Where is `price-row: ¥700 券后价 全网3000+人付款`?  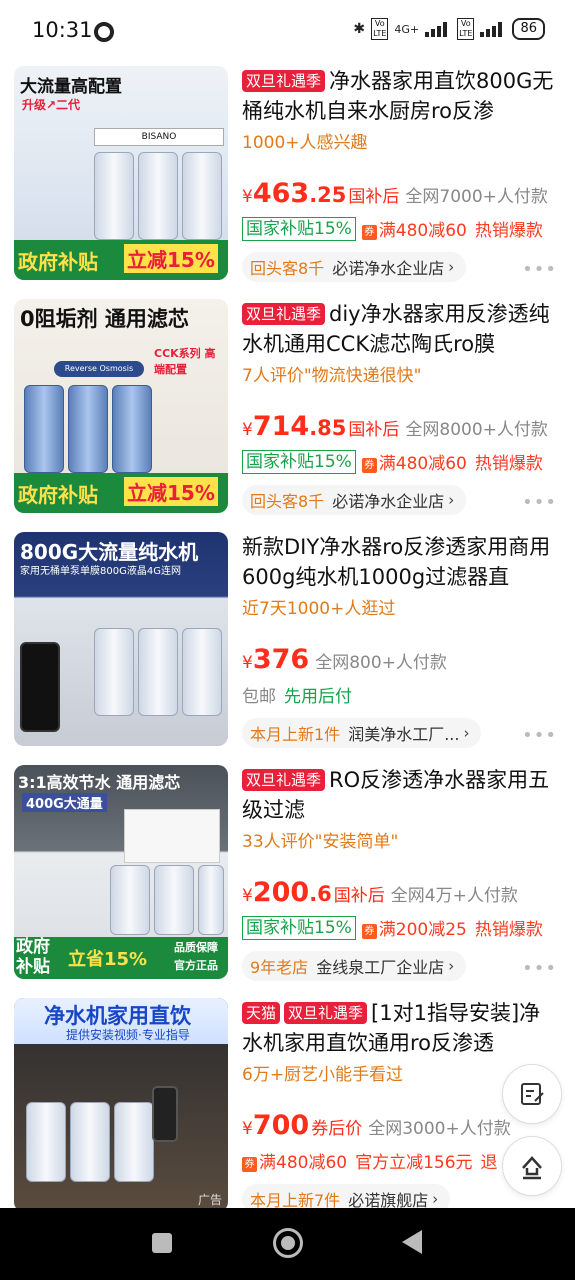
price-row: ¥700 券后价 全网3000+人付款 is located at coordinates (376, 1125).